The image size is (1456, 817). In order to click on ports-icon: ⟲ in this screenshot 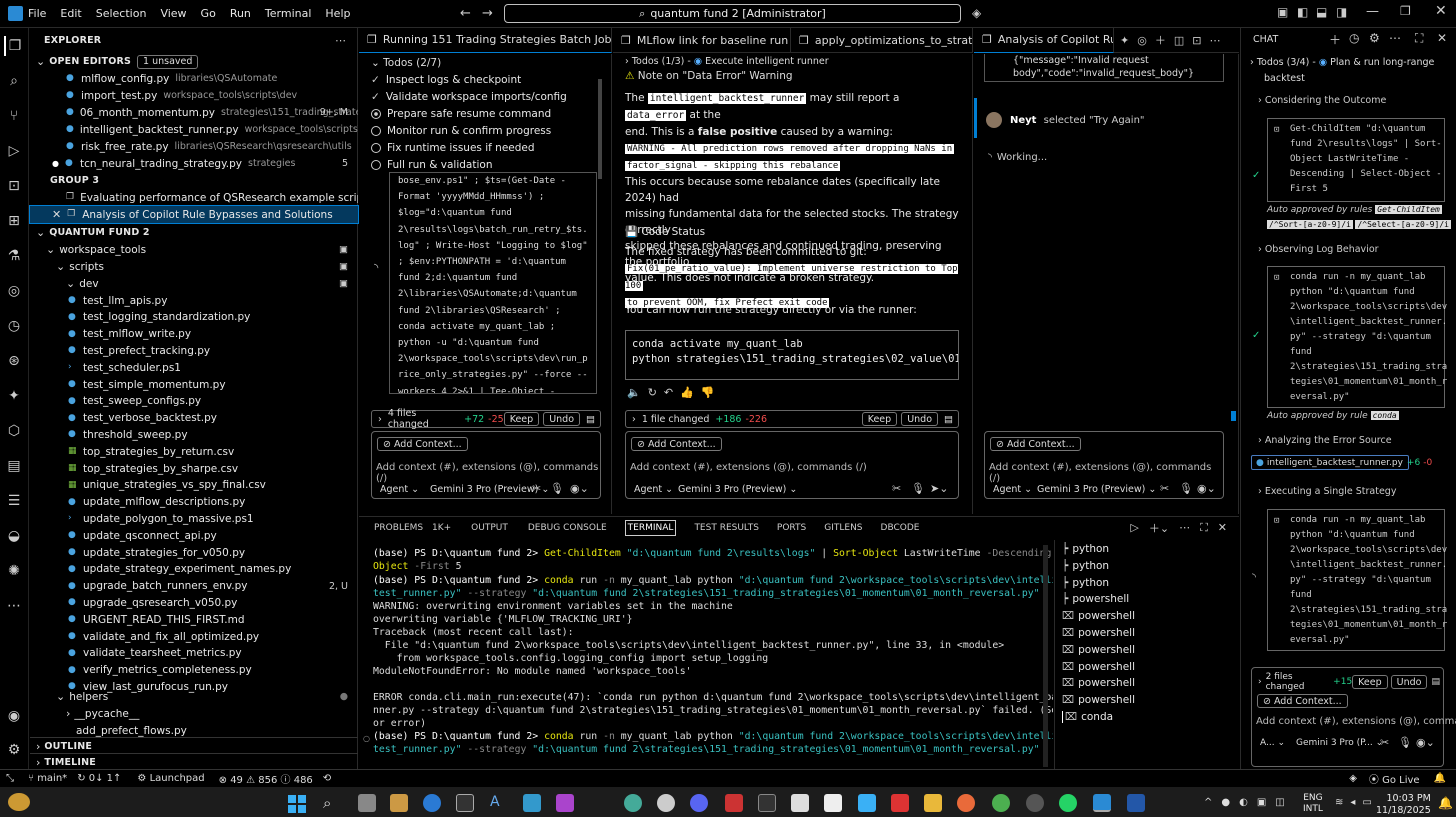, I will do `click(327, 778)`.